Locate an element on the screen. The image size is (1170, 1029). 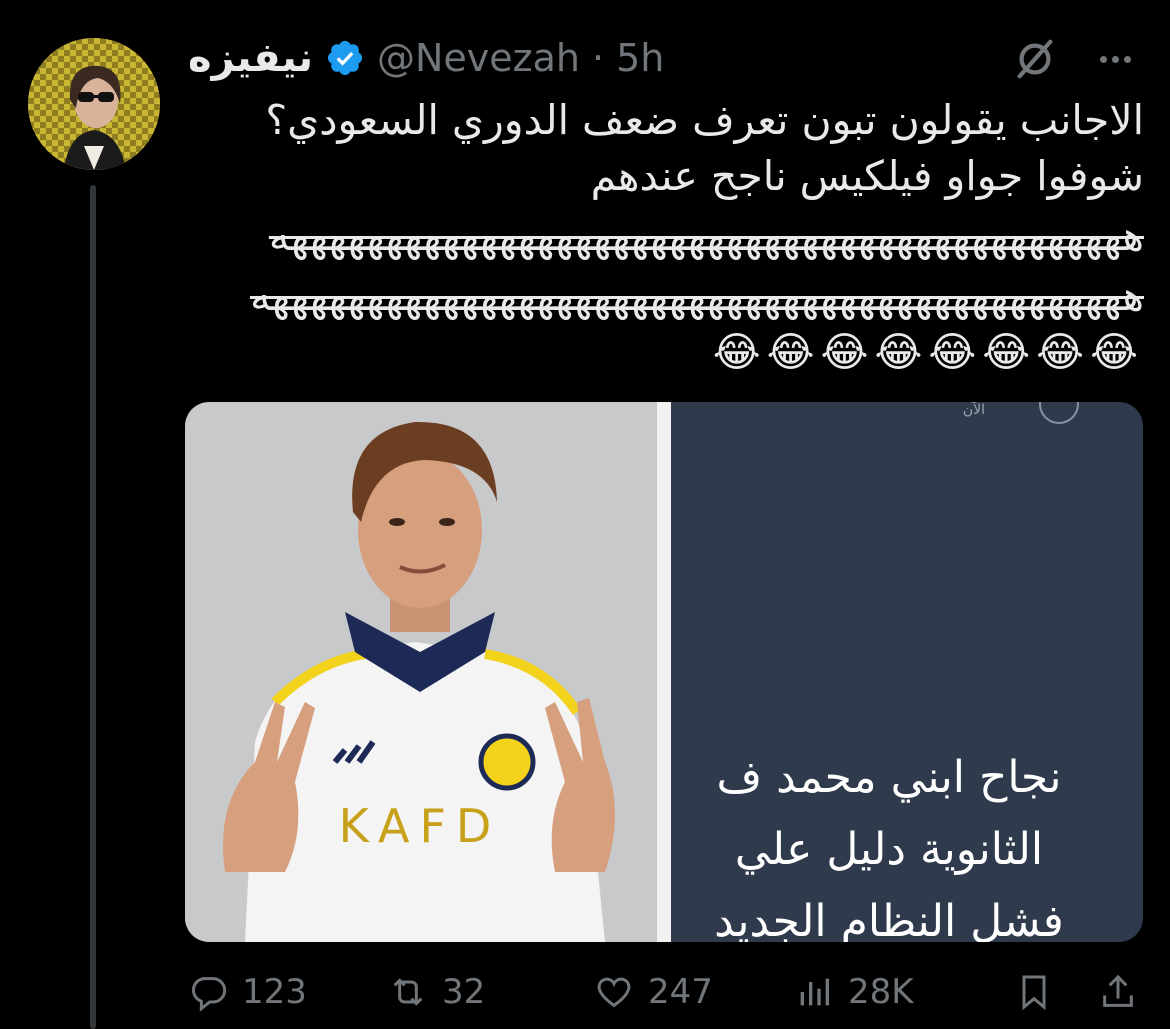
more-options-icon is located at coordinates (1115, 59).